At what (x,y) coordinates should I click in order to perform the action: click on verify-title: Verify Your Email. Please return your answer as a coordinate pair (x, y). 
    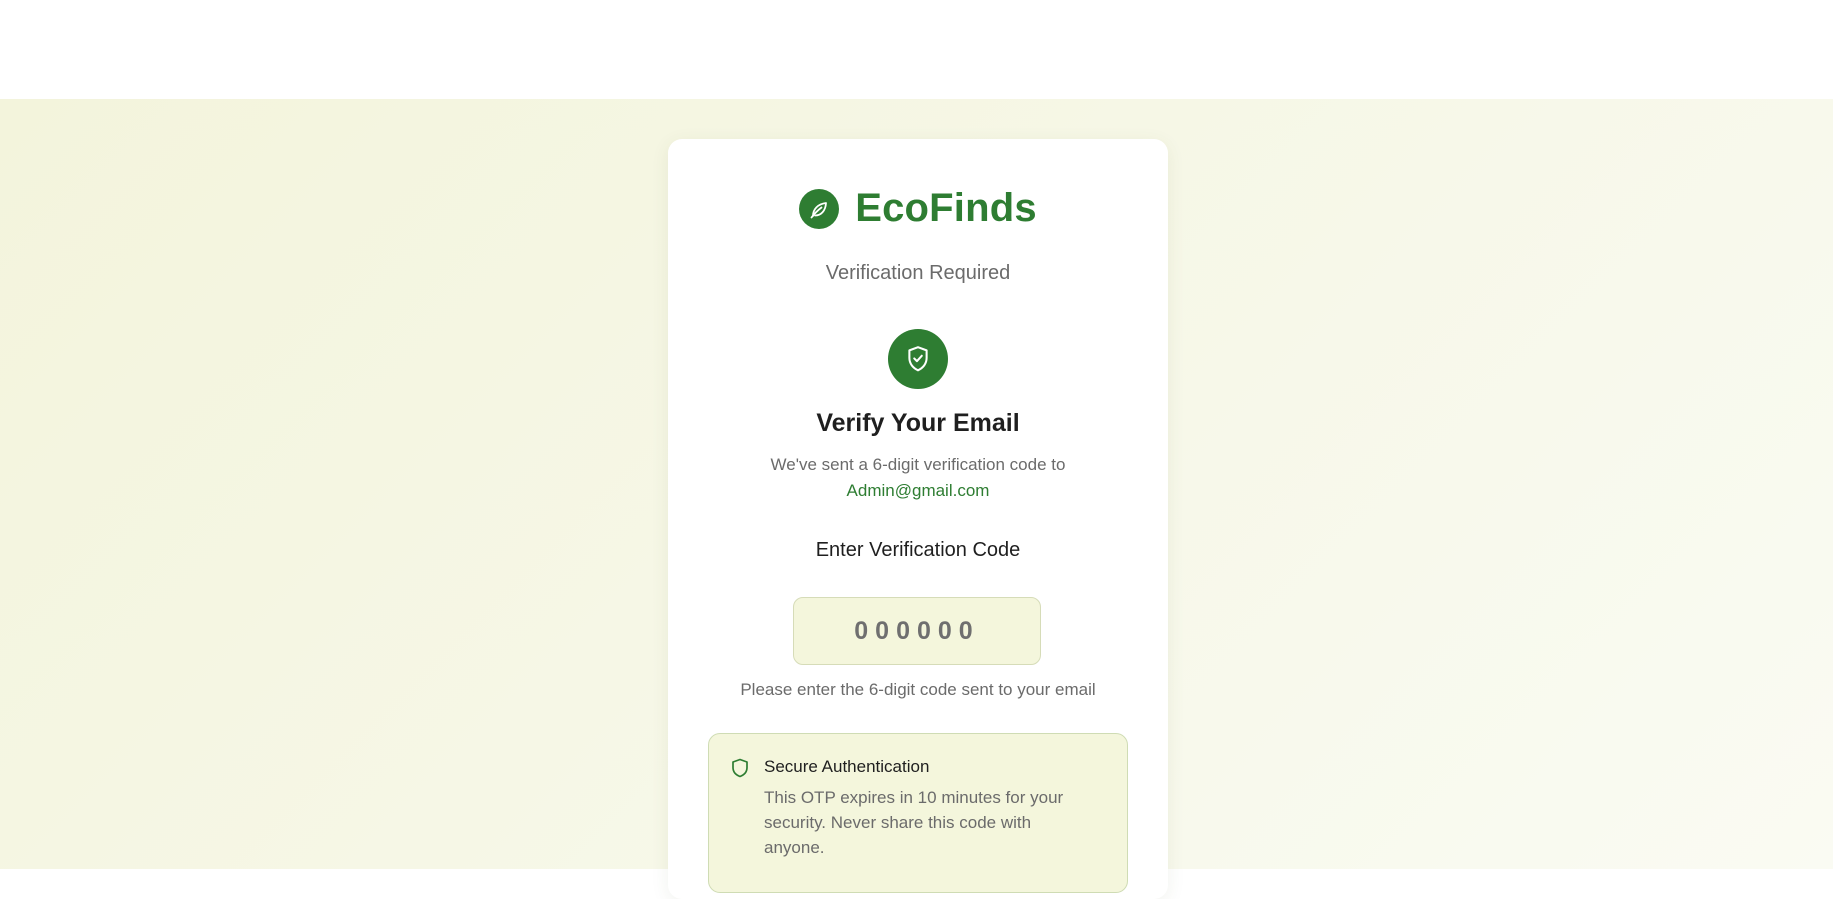
    Looking at the image, I should click on (918, 423).